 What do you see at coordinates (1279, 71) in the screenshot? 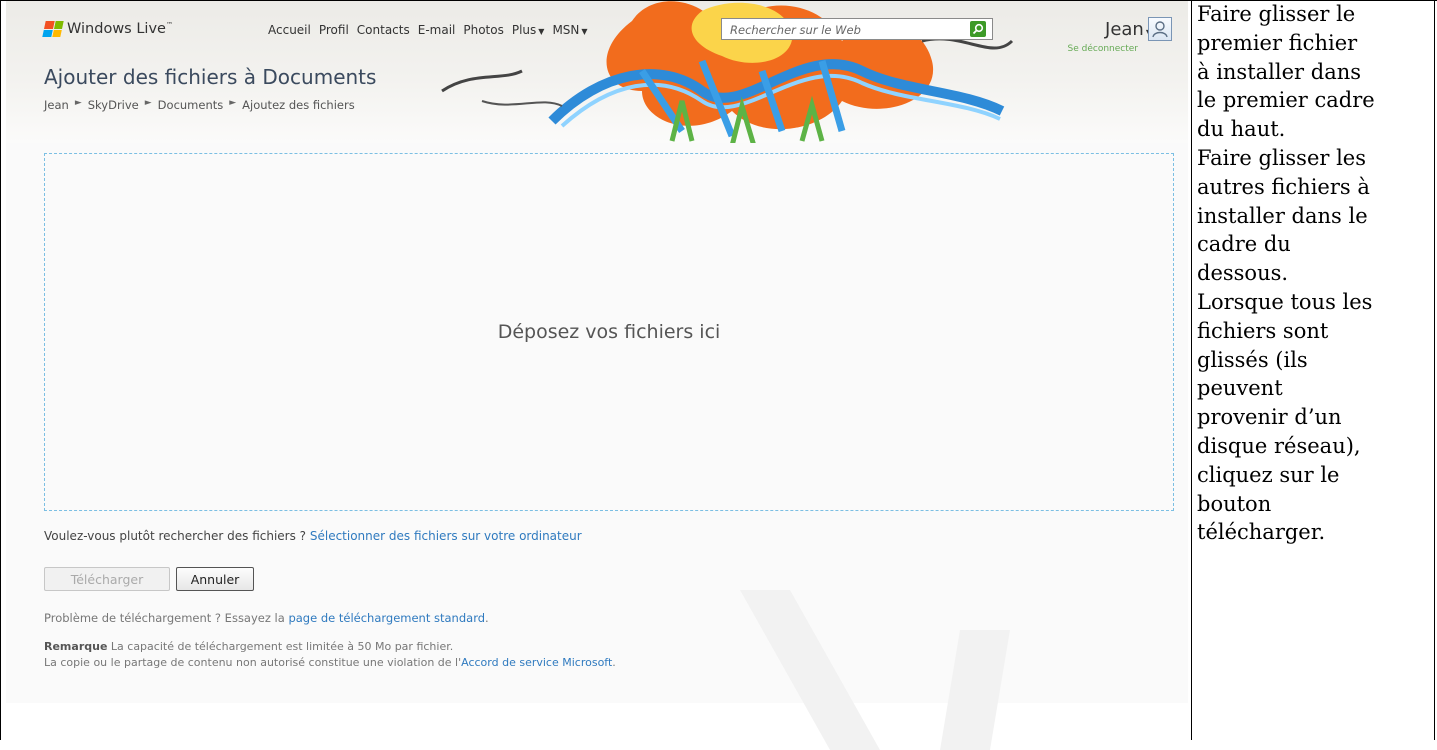
I see `instruction-line: à installer dans` at bounding box center [1279, 71].